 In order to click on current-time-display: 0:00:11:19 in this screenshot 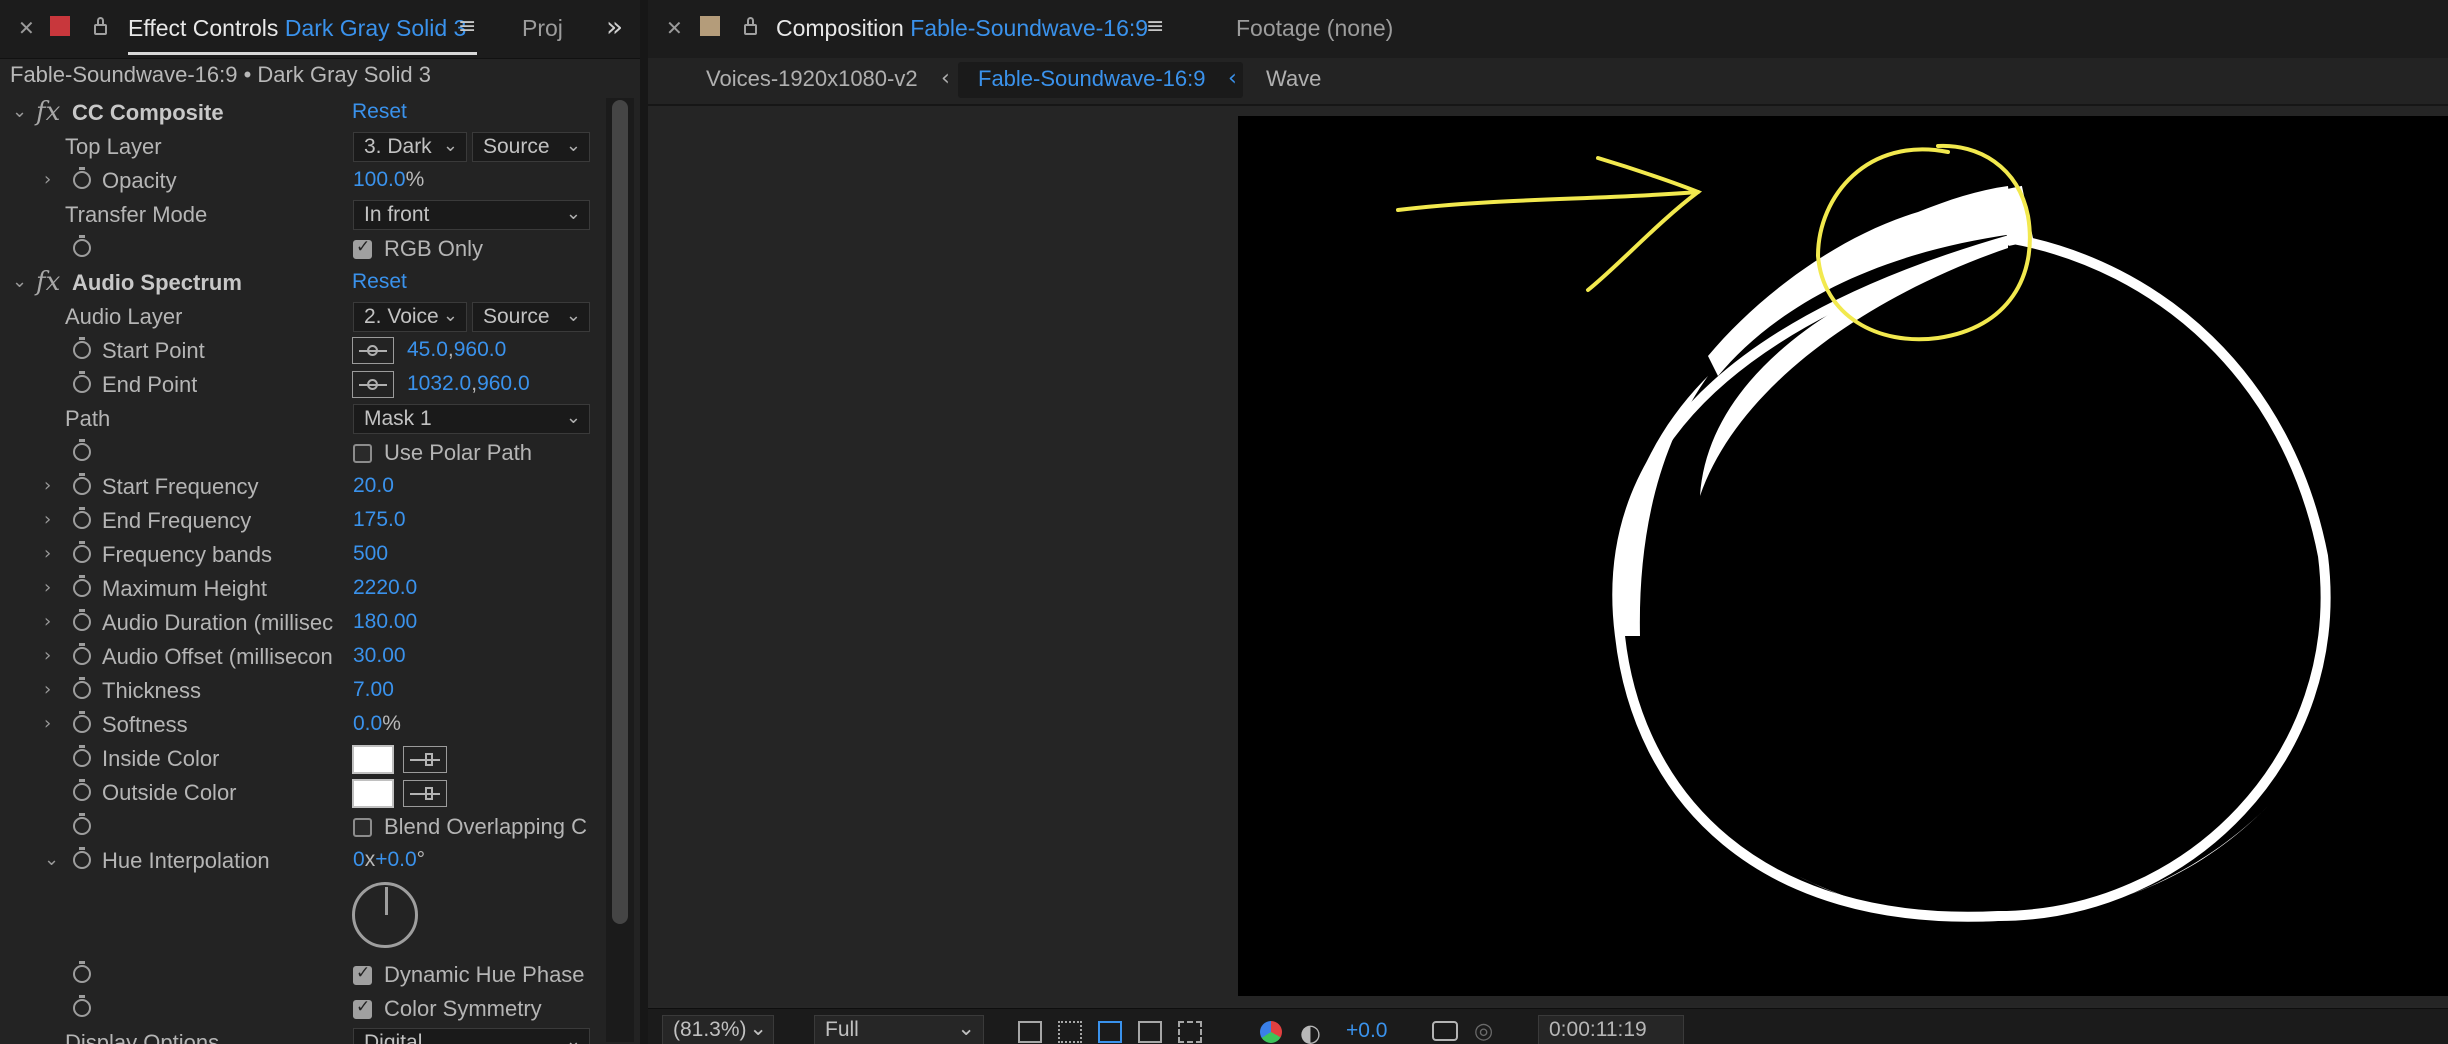, I will do `click(1611, 1029)`.